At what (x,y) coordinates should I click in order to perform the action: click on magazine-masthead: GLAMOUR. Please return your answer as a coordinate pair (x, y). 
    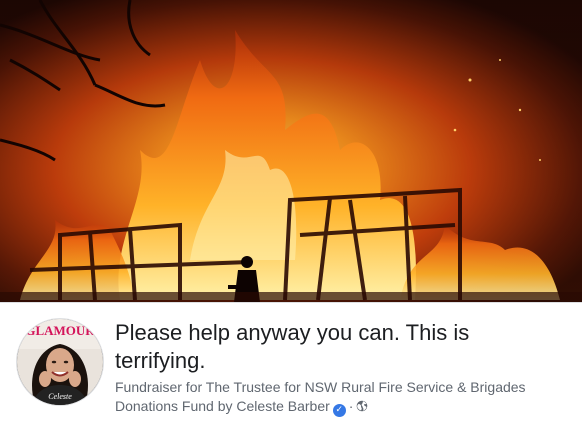
    Looking at the image, I should click on (60, 330).